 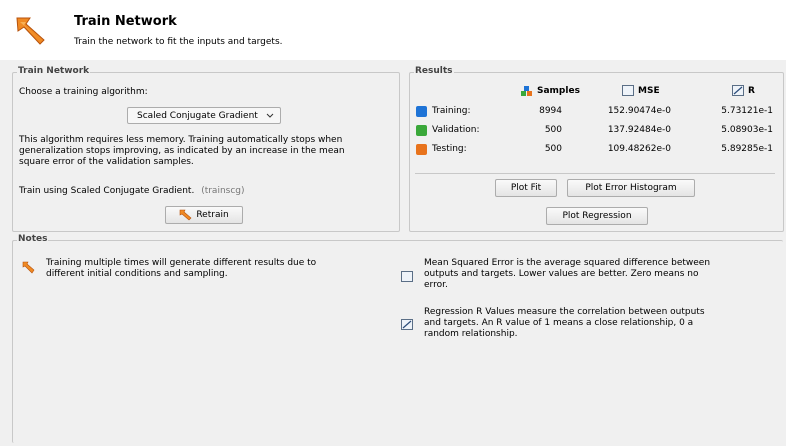 I want to click on train-using-label: Train using Scaled Conjugate Gradient., so click(x=107, y=191).